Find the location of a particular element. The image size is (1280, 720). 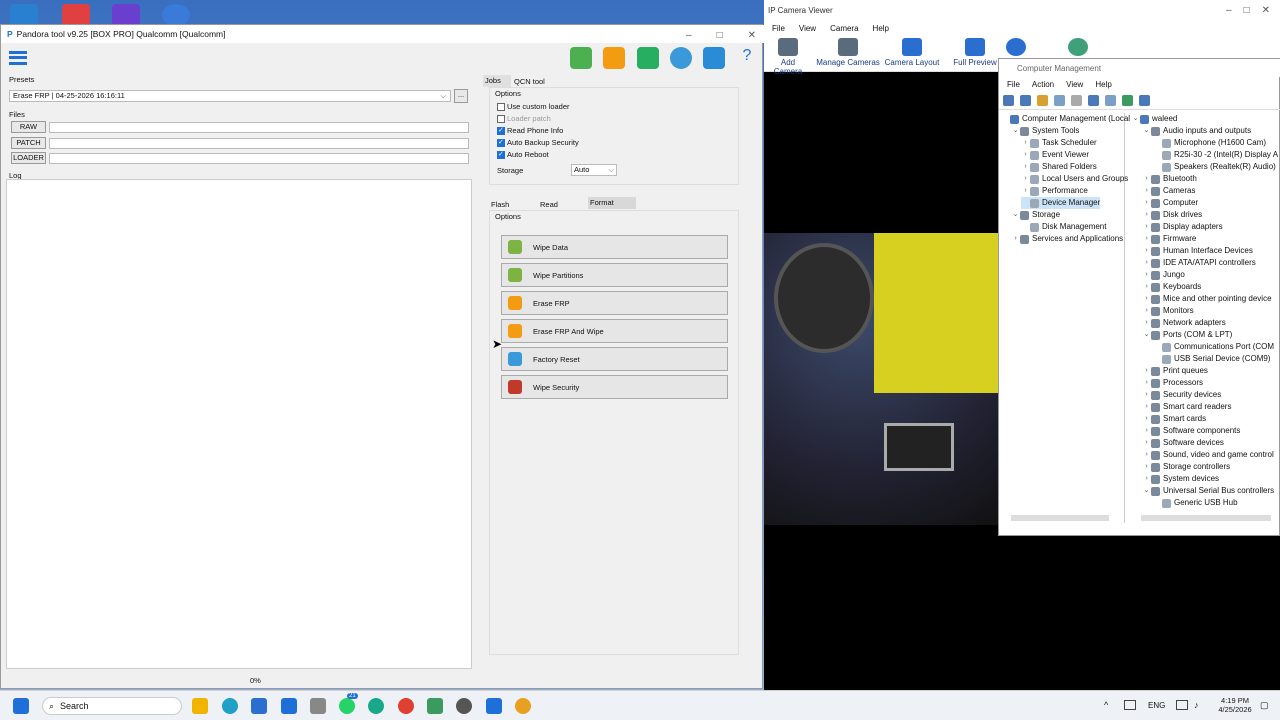

help-icon is located at coordinates (1093, 100).